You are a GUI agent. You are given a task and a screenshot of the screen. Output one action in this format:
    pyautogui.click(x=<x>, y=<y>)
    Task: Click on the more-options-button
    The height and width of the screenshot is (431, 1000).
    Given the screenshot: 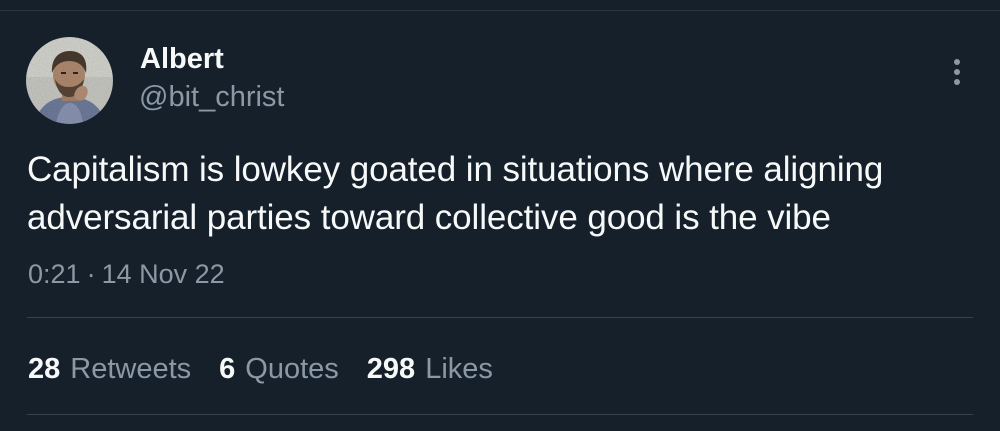 What is the action you would take?
    pyautogui.click(x=957, y=72)
    